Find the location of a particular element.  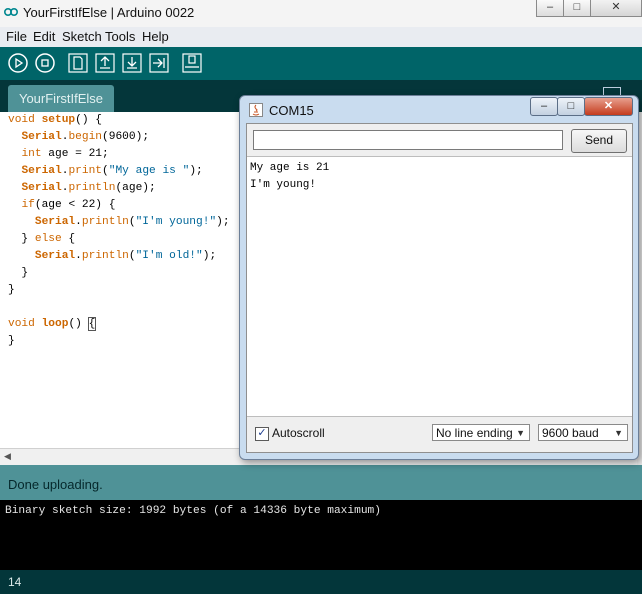

upload-icon is located at coordinates (159, 63).